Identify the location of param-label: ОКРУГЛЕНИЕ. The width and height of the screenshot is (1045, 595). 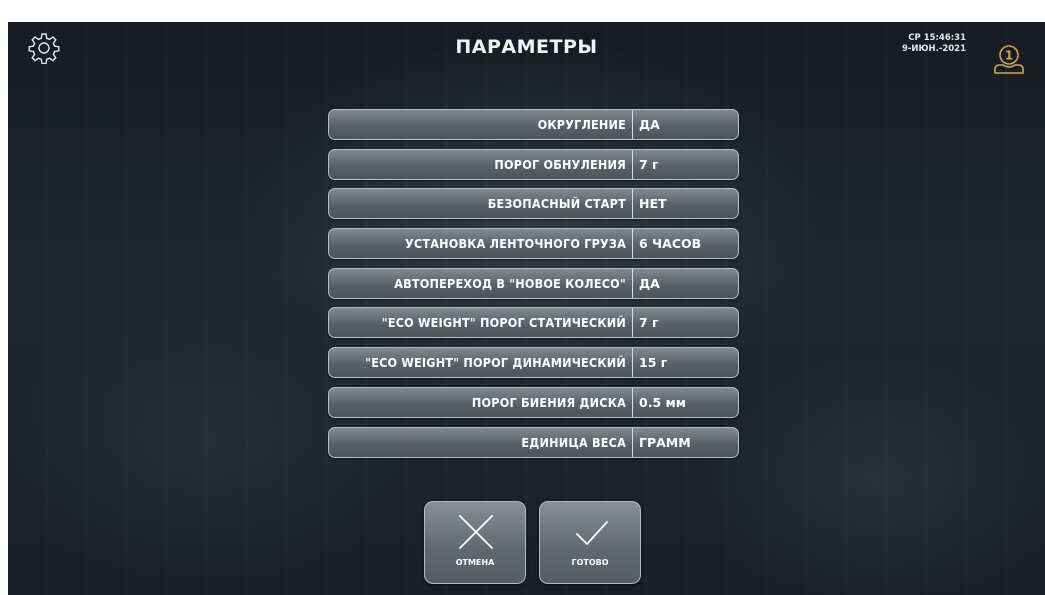
(481, 124).